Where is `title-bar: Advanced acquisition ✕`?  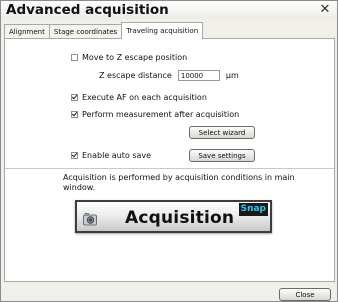 title-bar: Advanced acquisition ✕ is located at coordinates (169, 10).